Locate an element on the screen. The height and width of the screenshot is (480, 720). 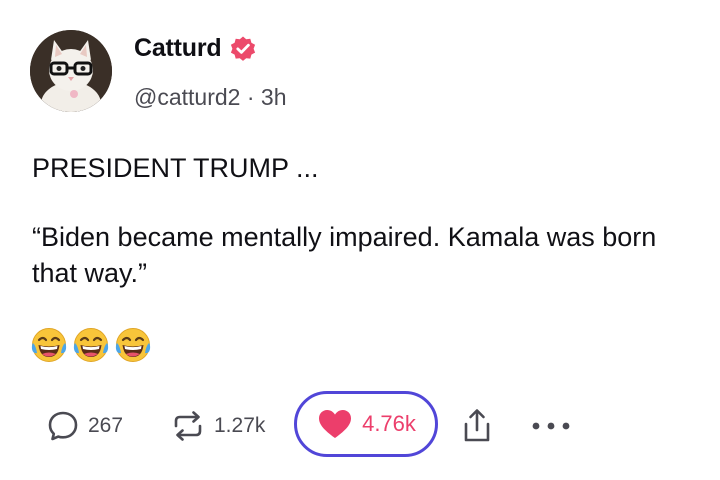
more-options-button is located at coordinates (551, 426).